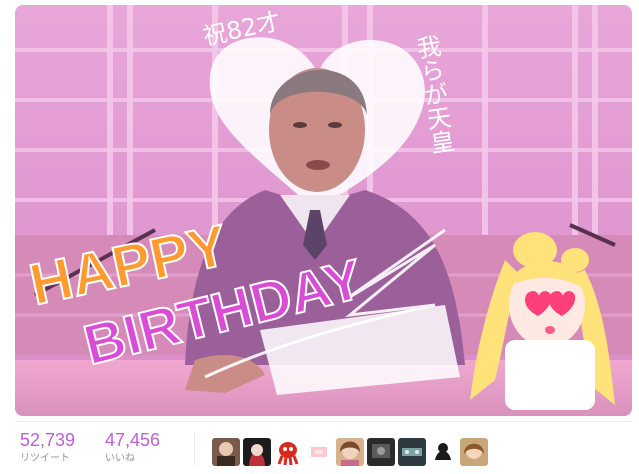 The width and height of the screenshot is (639, 474). Describe the element at coordinates (194, 449) in the screenshot. I see `stats-vertical-divider` at that location.